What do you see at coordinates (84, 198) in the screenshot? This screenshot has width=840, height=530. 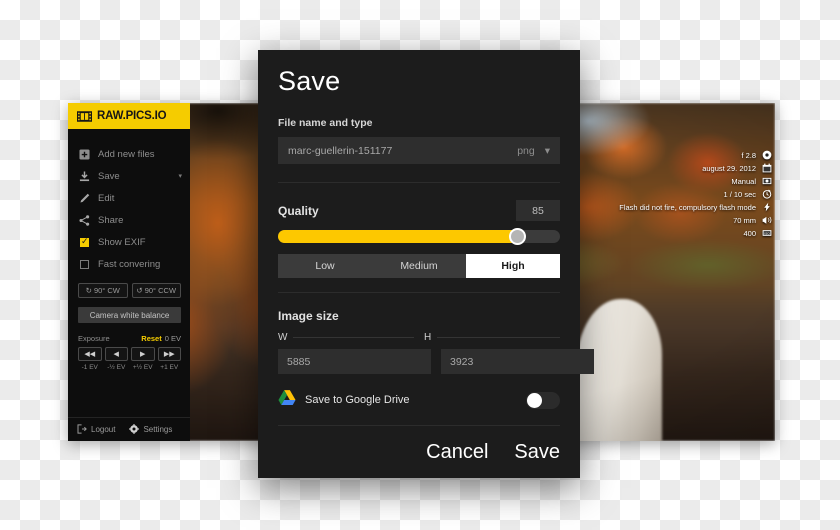 I see `pencil-icon` at bounding box center [84, 198].